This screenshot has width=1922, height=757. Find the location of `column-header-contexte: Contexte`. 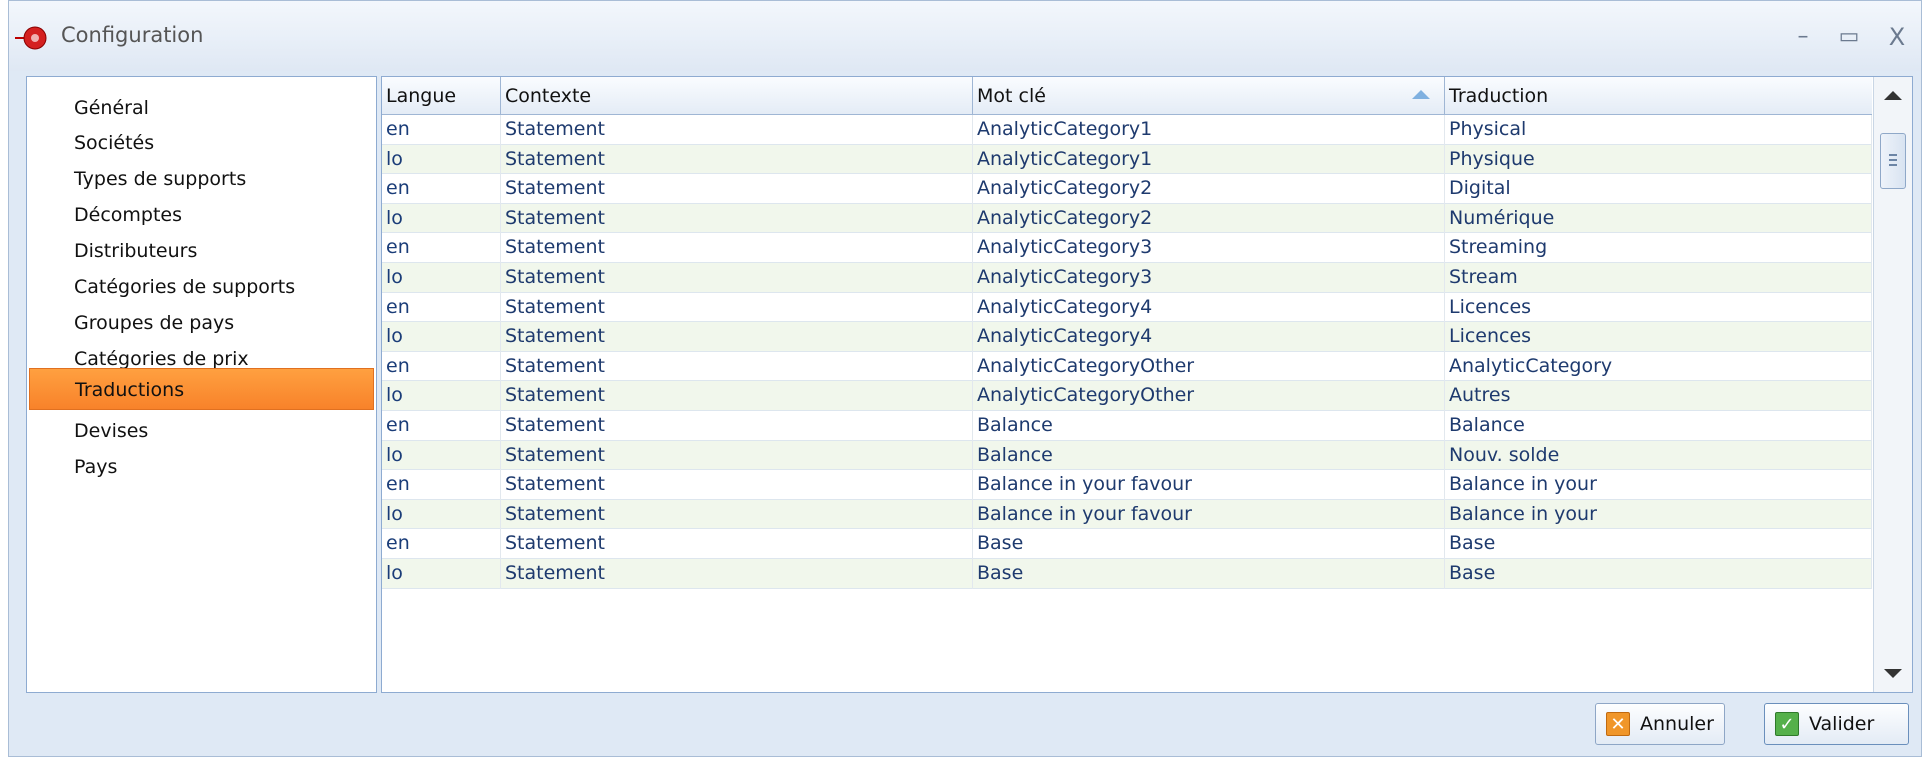

column-header-contexte: Contexte is located at coordinates (737, 96).